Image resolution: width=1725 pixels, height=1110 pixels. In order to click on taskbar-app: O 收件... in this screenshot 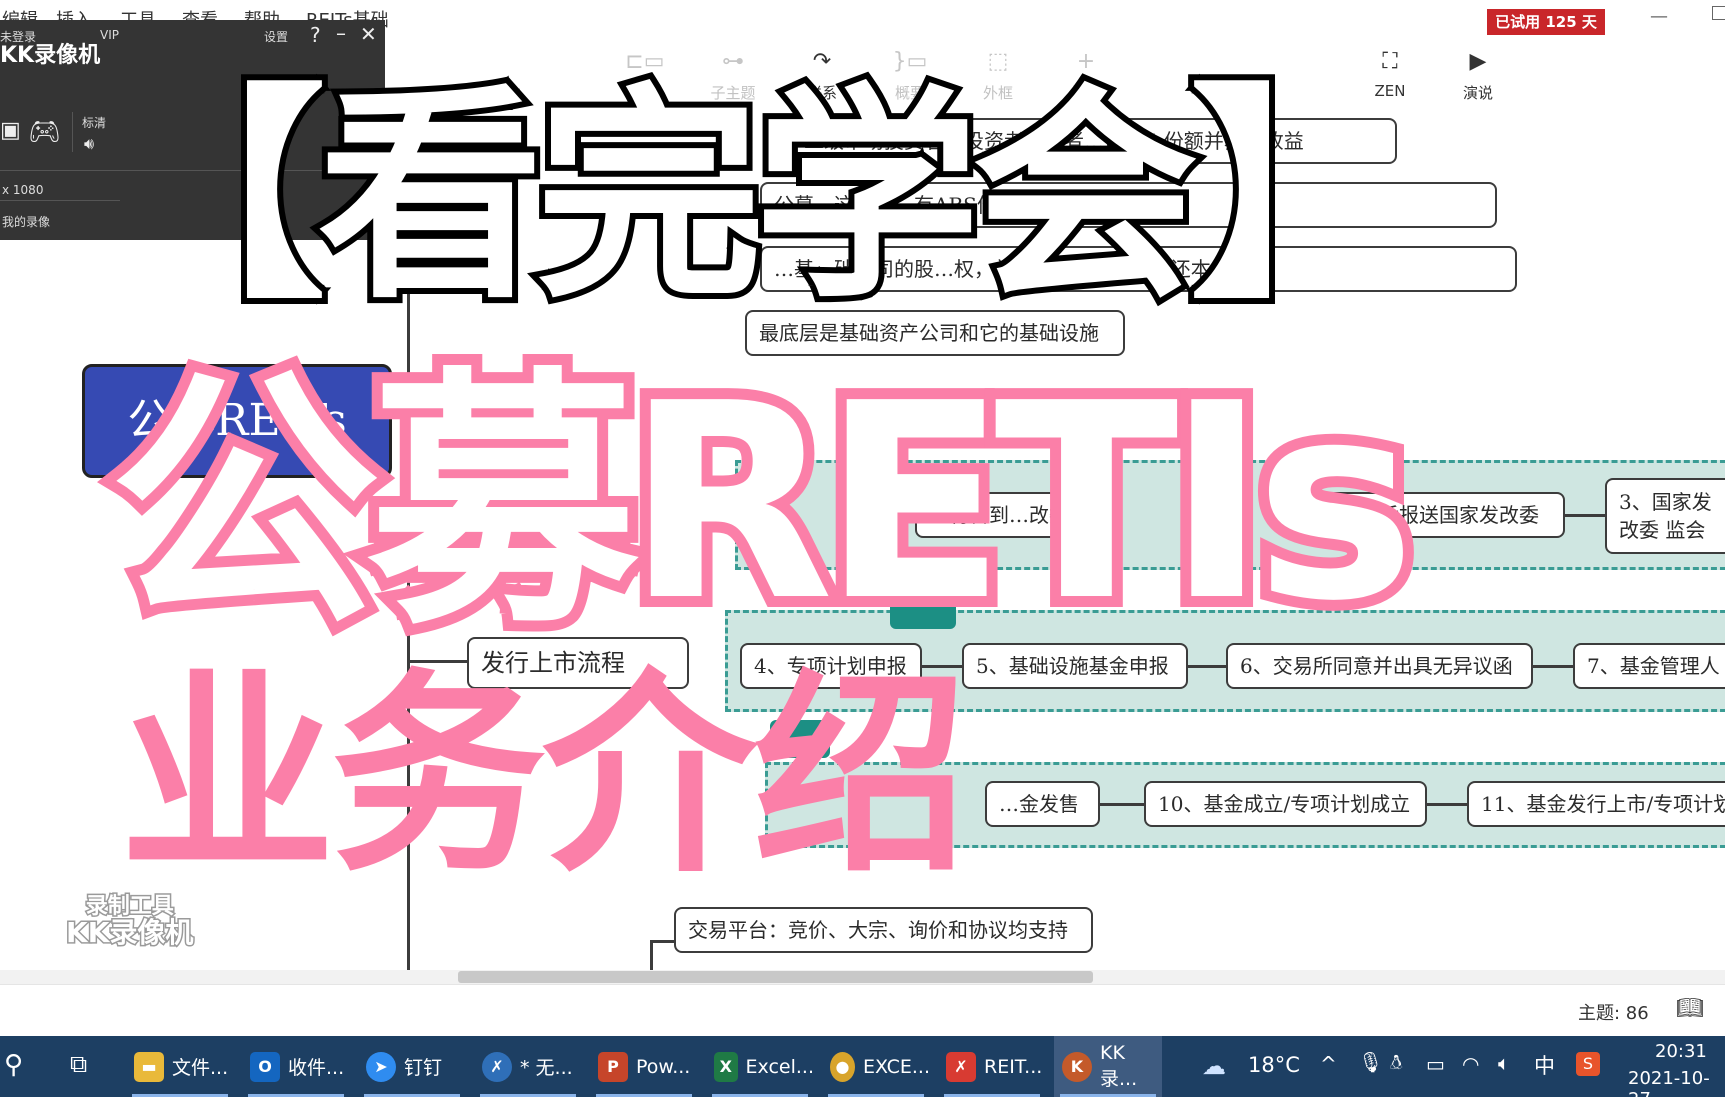, I will do `click(296, 1066)`.